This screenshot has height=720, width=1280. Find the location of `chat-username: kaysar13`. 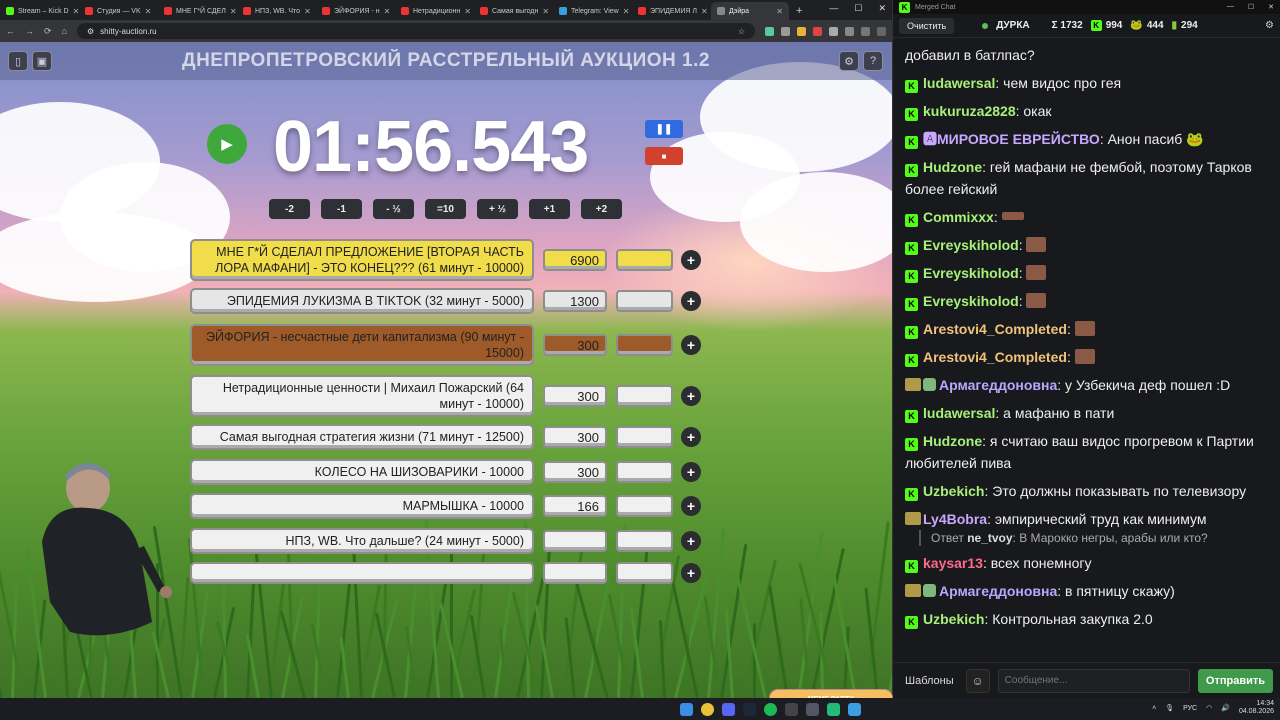

chat-username: kaysar13 is located at coordinates (953, 563).